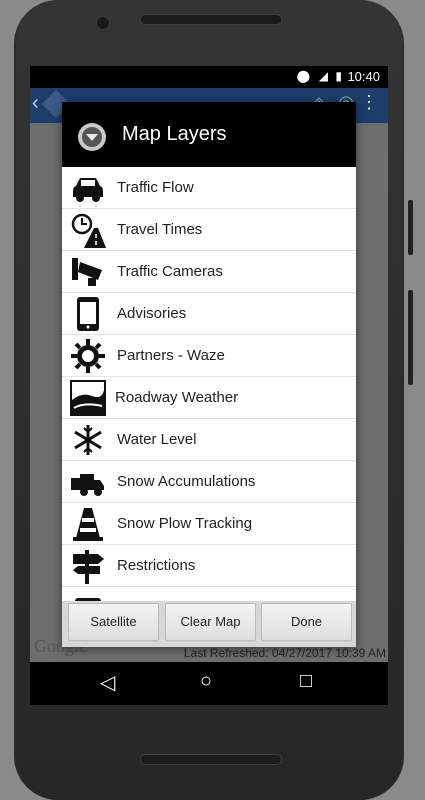 The image size is (425, 800). I want to click on layer-label: Roadway Weather, so click(177, 397).